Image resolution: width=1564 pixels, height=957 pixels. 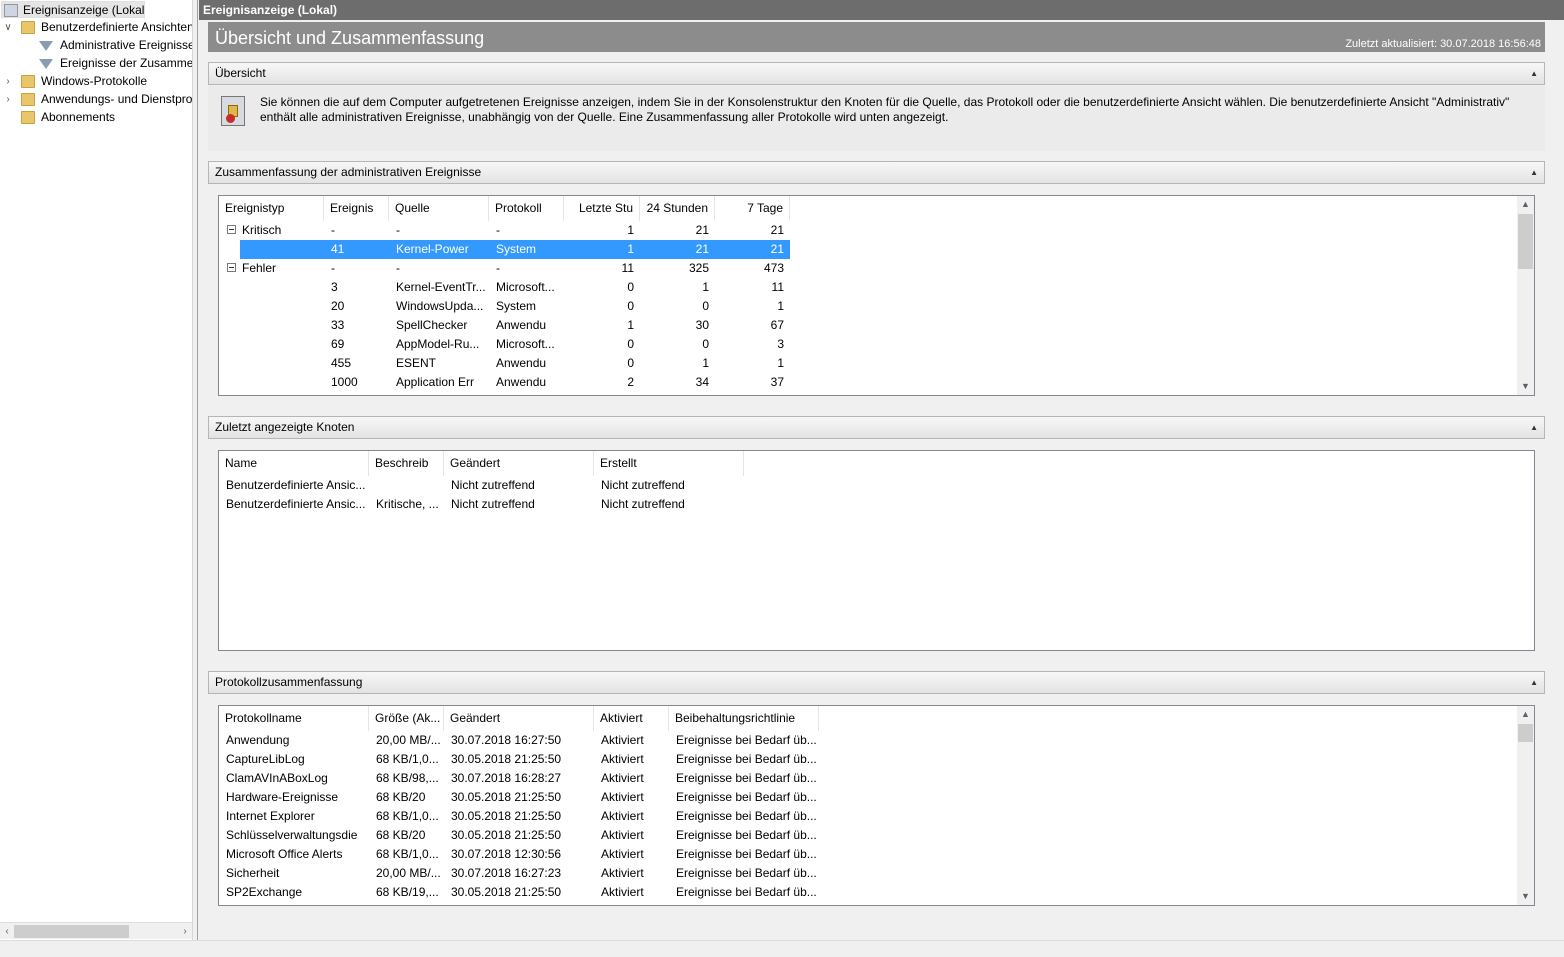 I want to click on cell-type: Fehler, so click(x=259, y=268).